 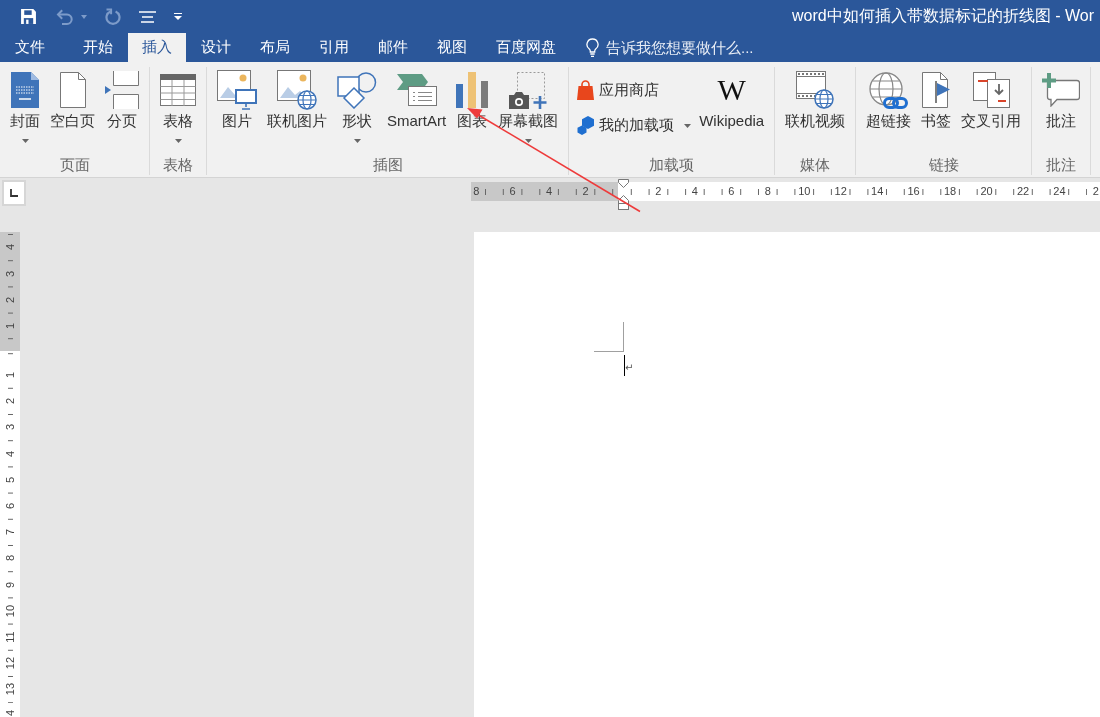 I want to click on ruler-number: 18, so click(x=950, y=191).